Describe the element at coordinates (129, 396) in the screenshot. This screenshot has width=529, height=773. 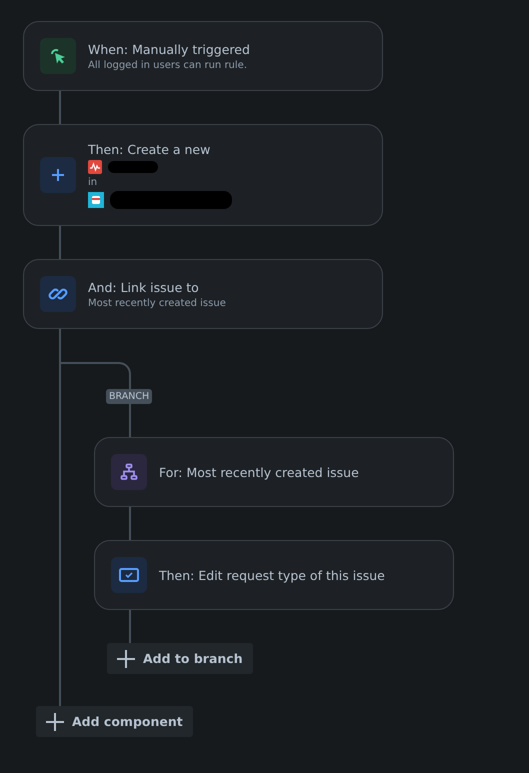
I see `branch-badge: BRANCH` at that location.